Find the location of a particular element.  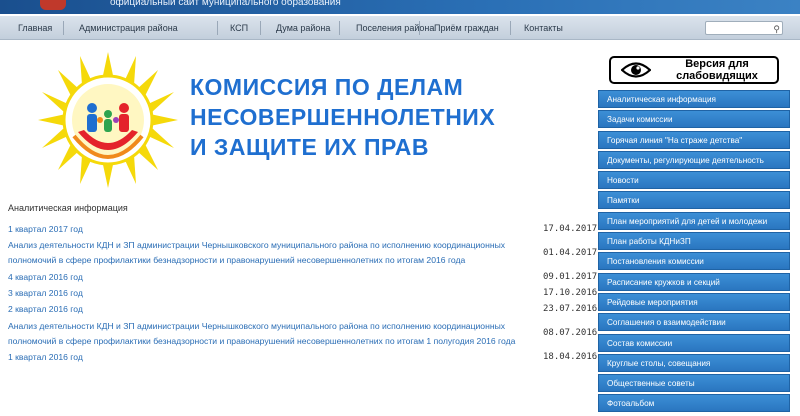

sidebar-item-clubs-schedule: Расписание кружков и секций is located at coordinates (694, 281).